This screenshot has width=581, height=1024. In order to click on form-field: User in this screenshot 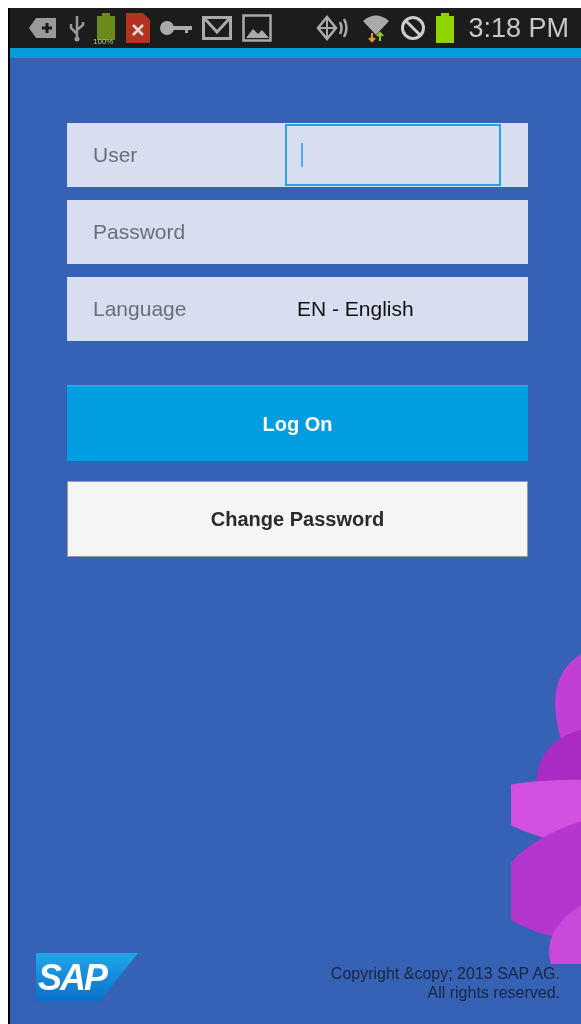, I will do `click(297, 155)`.